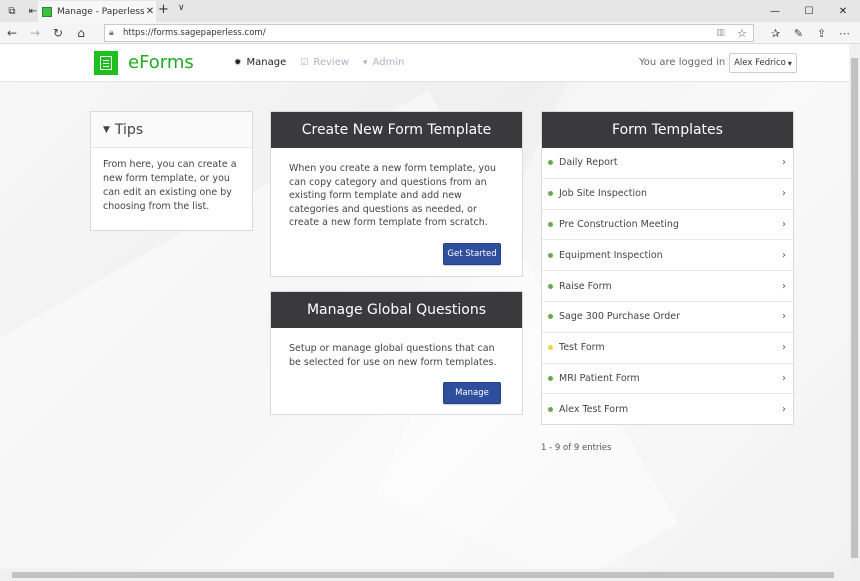 This screenshot has width=860, height=581. I want to click on url-field: 🔒︎ https://forms.sagepaperless.com/ ▥ ☆, so click(429, 33).